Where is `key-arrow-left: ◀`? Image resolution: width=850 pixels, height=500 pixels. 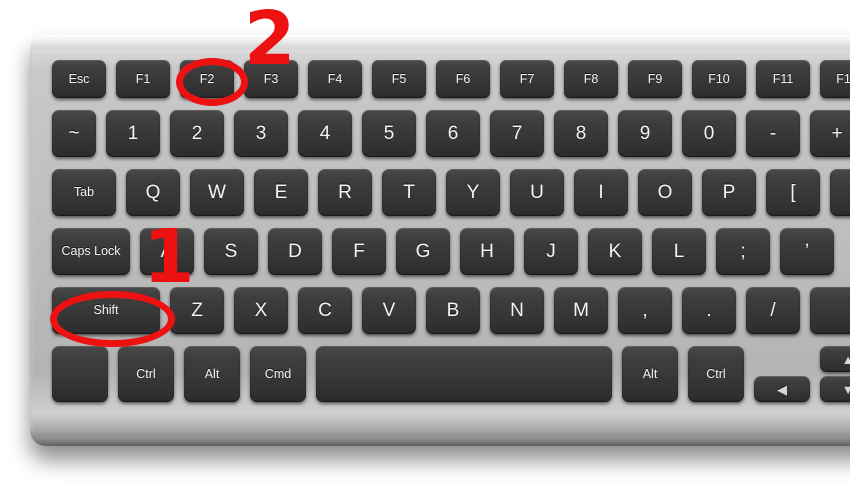
key-arrow-left: ◀ is located at coordinates (782, 389).